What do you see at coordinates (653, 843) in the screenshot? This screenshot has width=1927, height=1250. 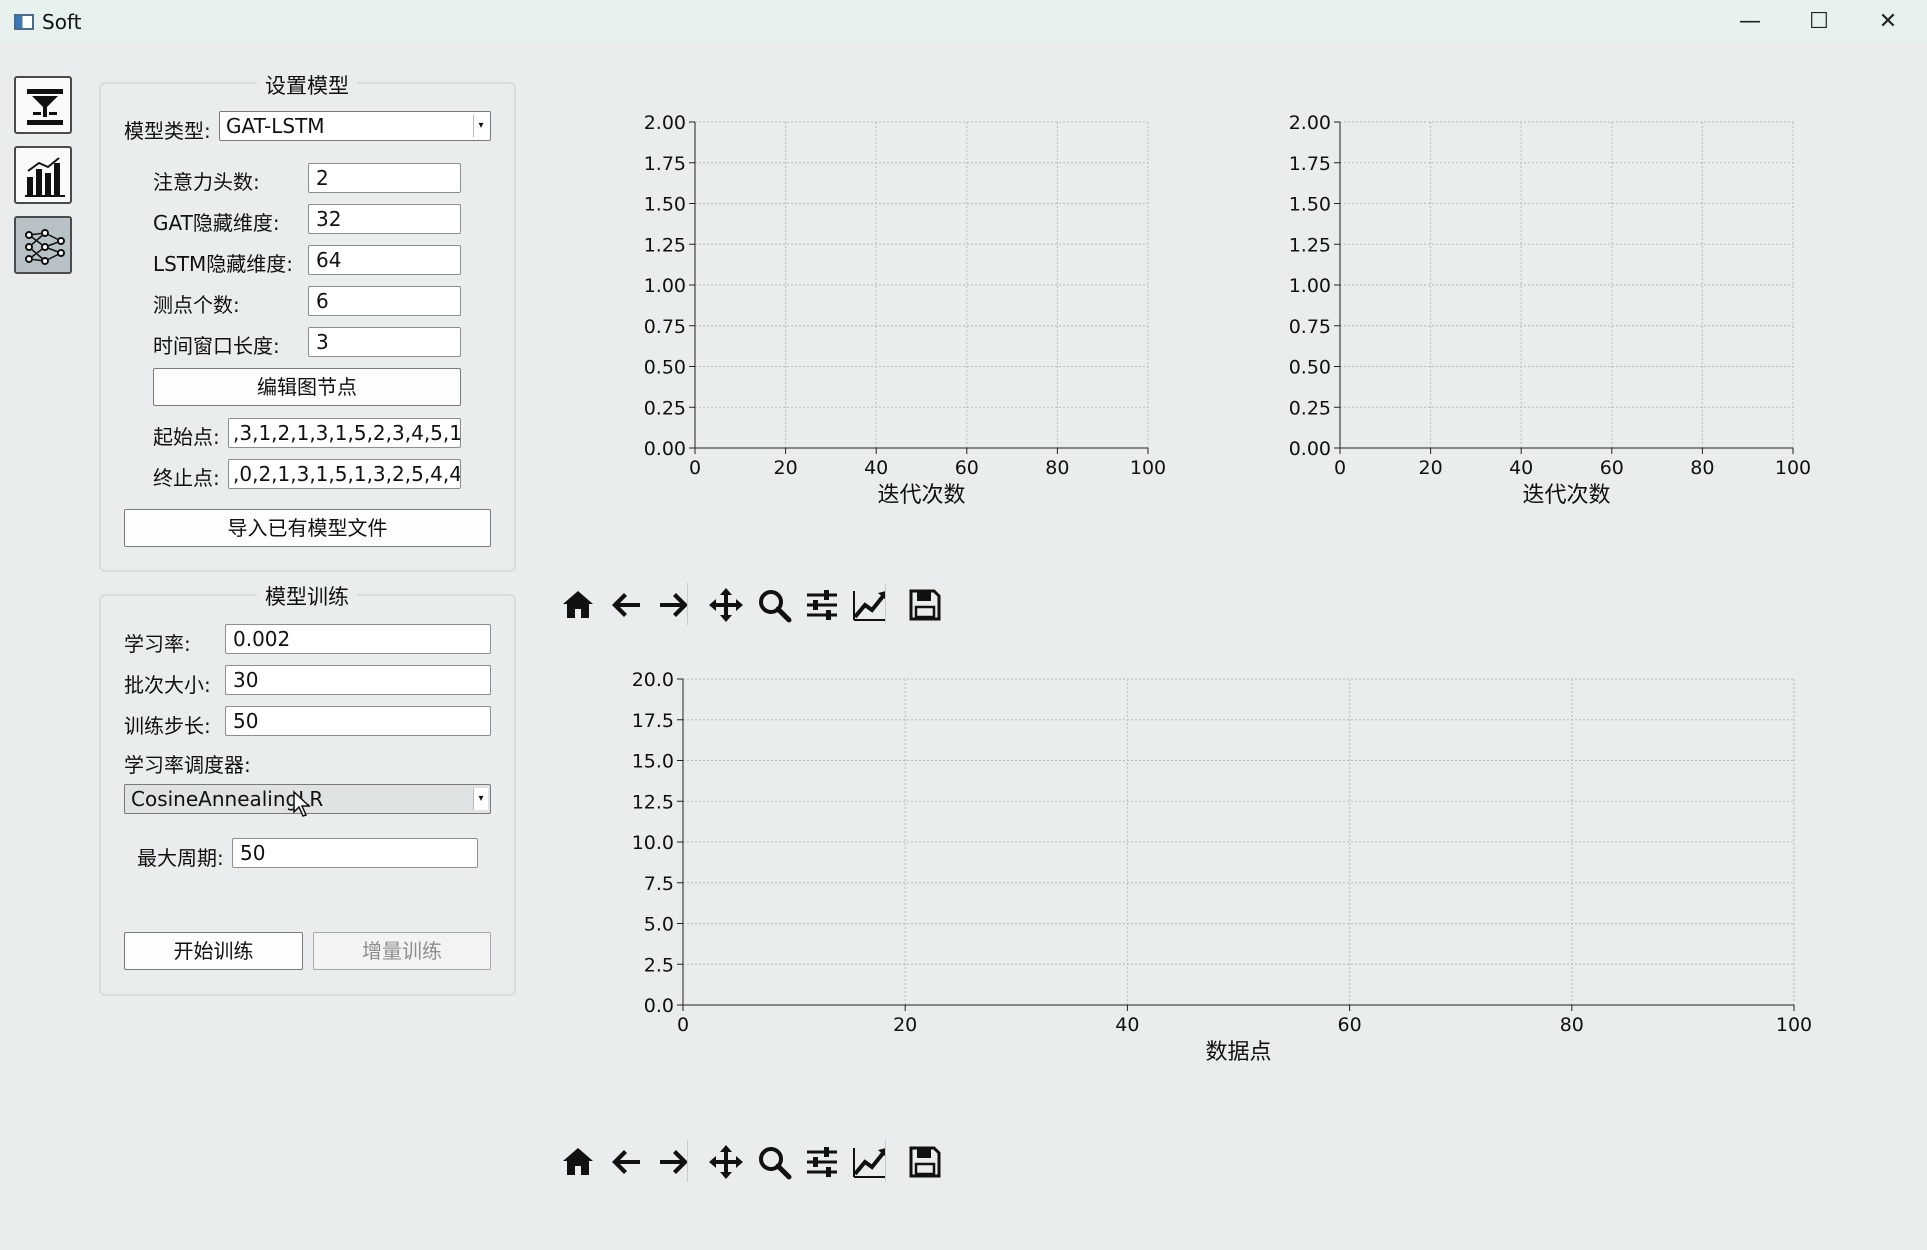 I see `y-tick-label: 10.0` at bounding box center [653, 843].